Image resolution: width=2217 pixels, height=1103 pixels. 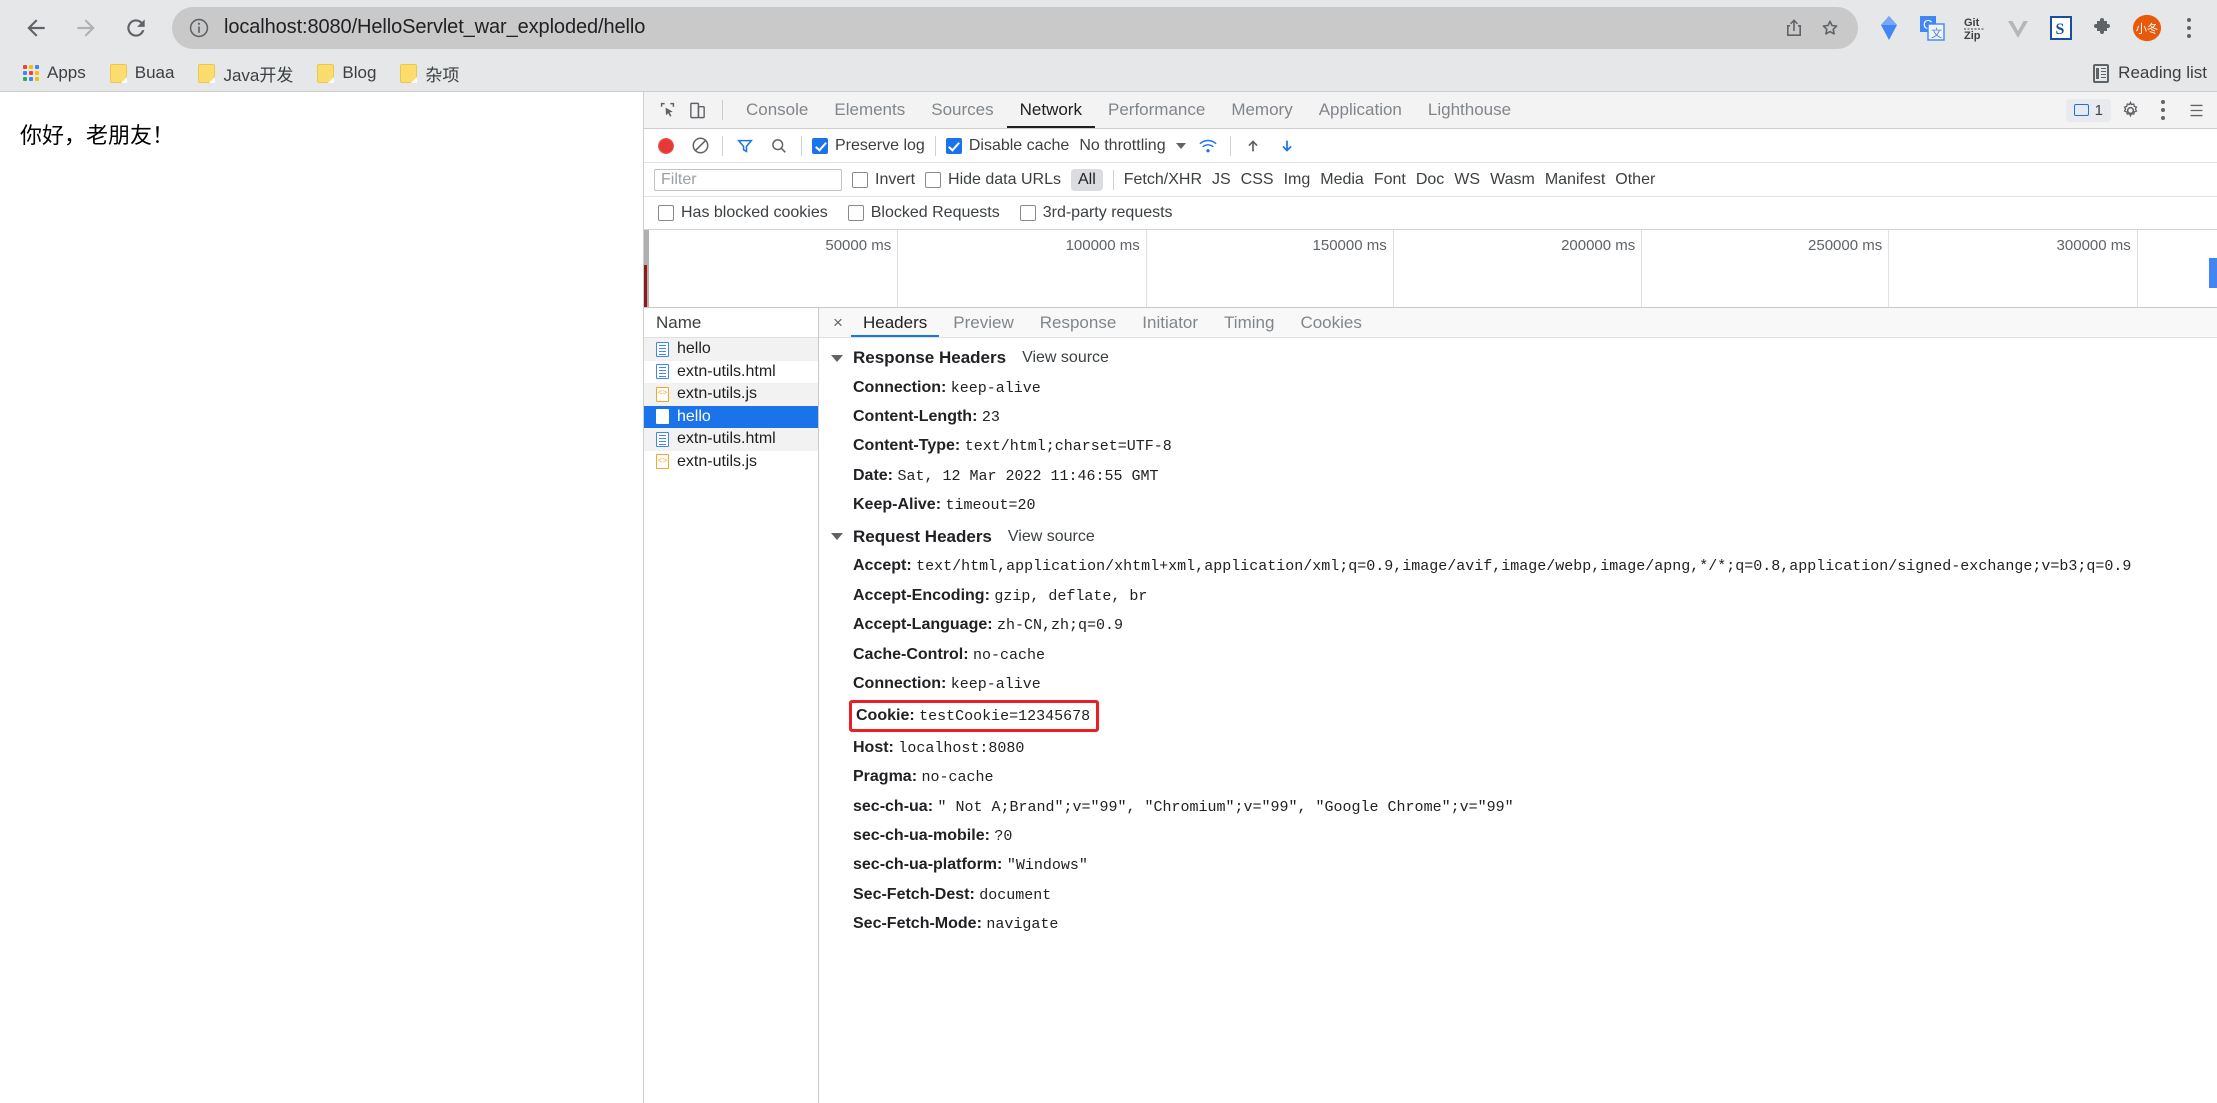 What do you see at coordinates (429, 73) in the screenshot?
I see `bookmark-item-misc: 杂项` at bounding box center [429, 73].